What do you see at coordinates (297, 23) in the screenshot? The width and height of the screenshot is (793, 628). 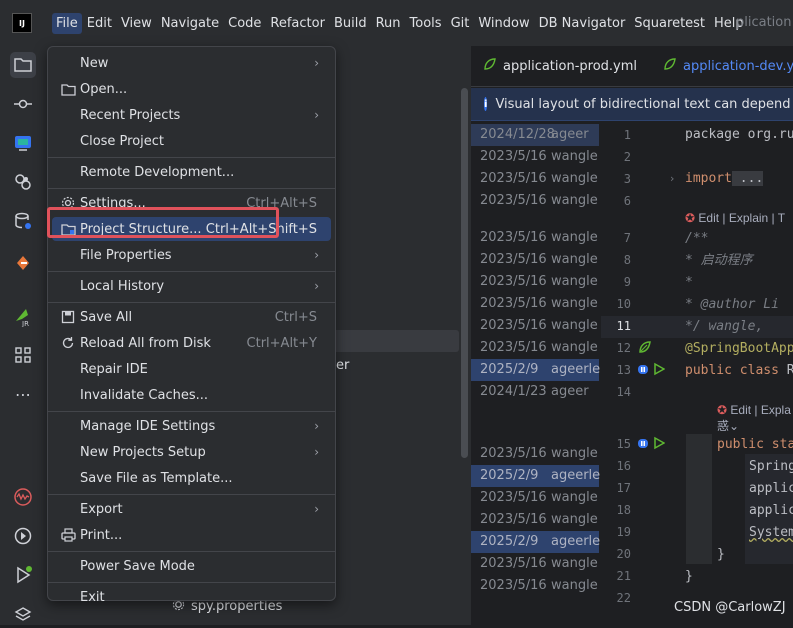 I see `menu-refactor: Refactor` at bounding box center [297, 23].